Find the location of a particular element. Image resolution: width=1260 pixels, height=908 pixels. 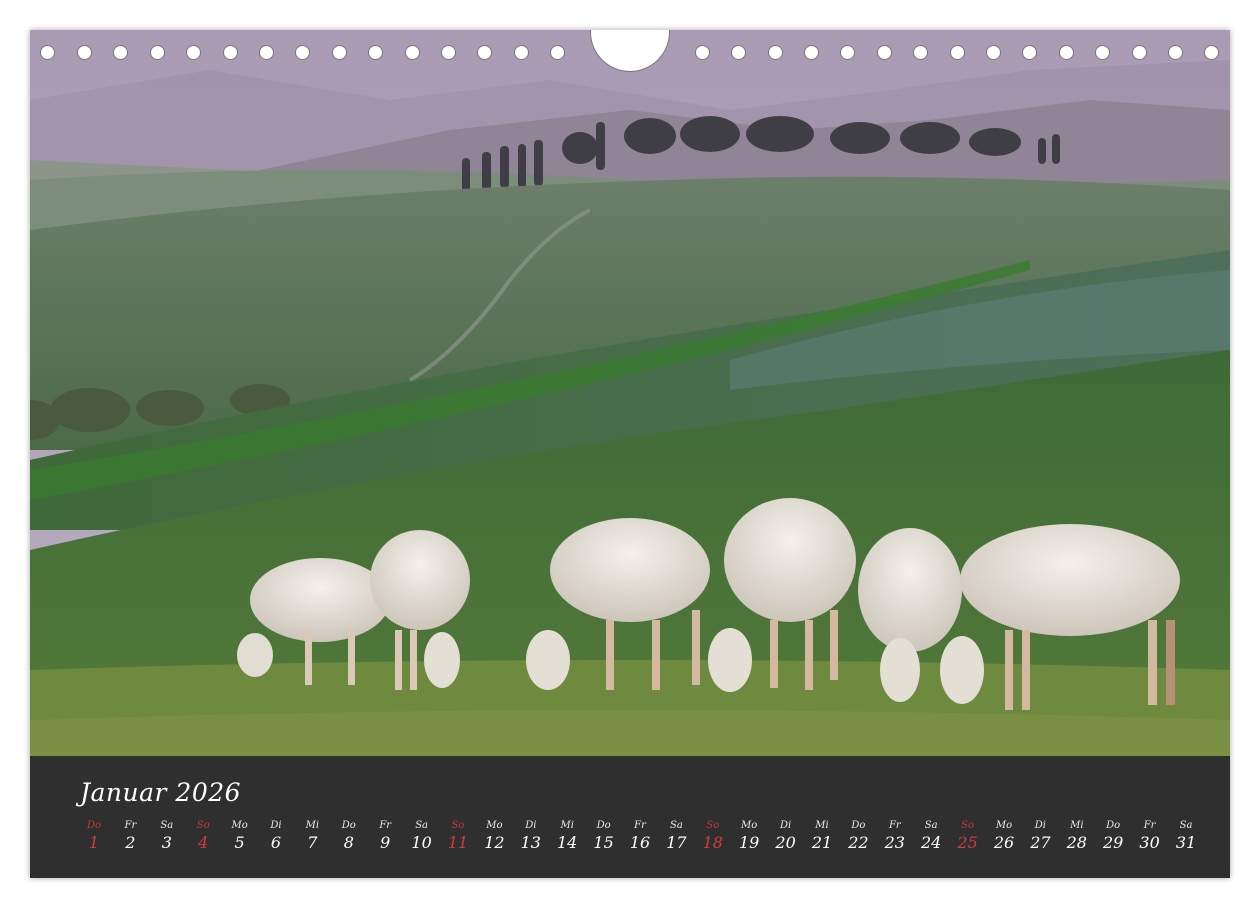

day-cell: Mo 5 is located at coordinates (240, 837).